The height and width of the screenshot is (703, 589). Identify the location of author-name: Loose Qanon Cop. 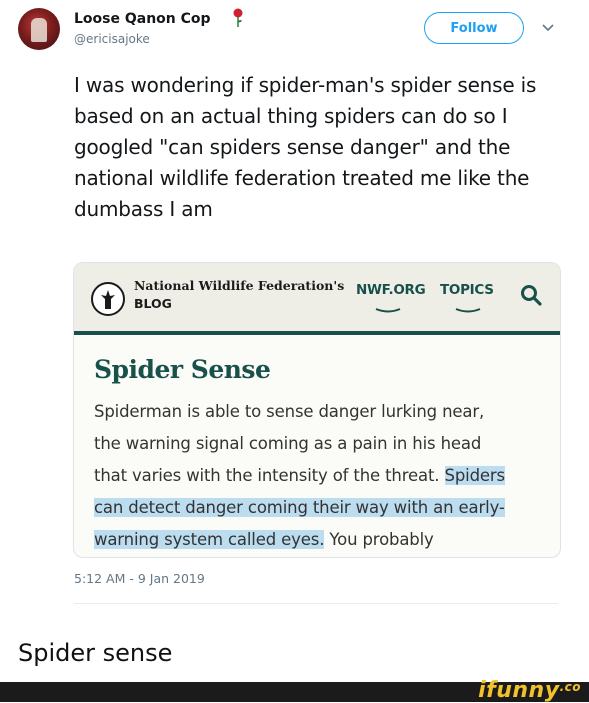
(142, 19).